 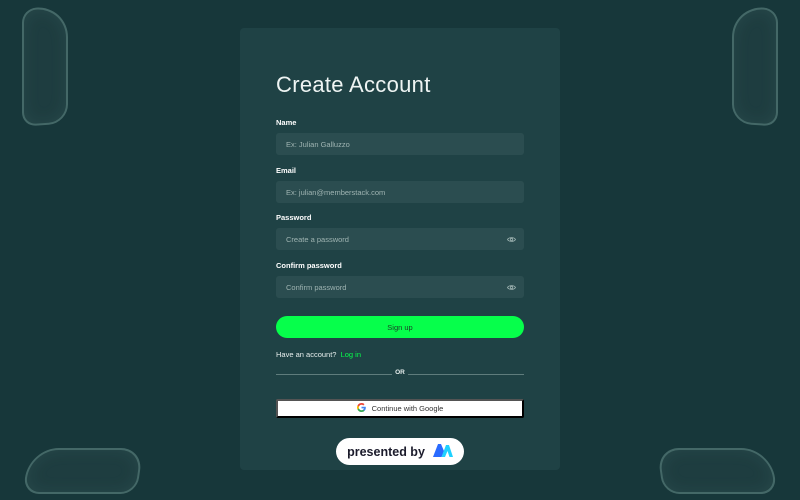 What do you see at coordinates (400, 192) in the screenshot?
I see `email-field: Ex: julian@memberstack.com` at bounding box center [400, 192].